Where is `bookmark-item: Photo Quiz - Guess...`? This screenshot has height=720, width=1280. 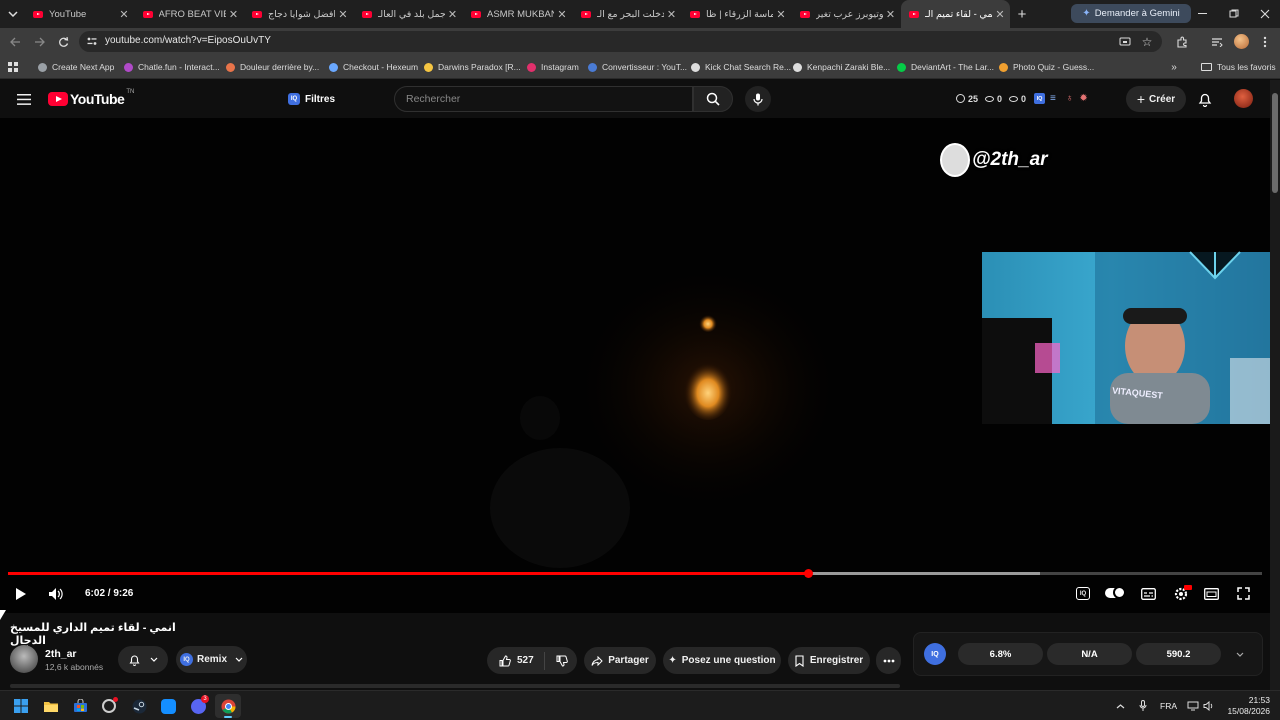
bookmark-item: Photo Quiz - Guess... is located at coordinates (1046, 67).